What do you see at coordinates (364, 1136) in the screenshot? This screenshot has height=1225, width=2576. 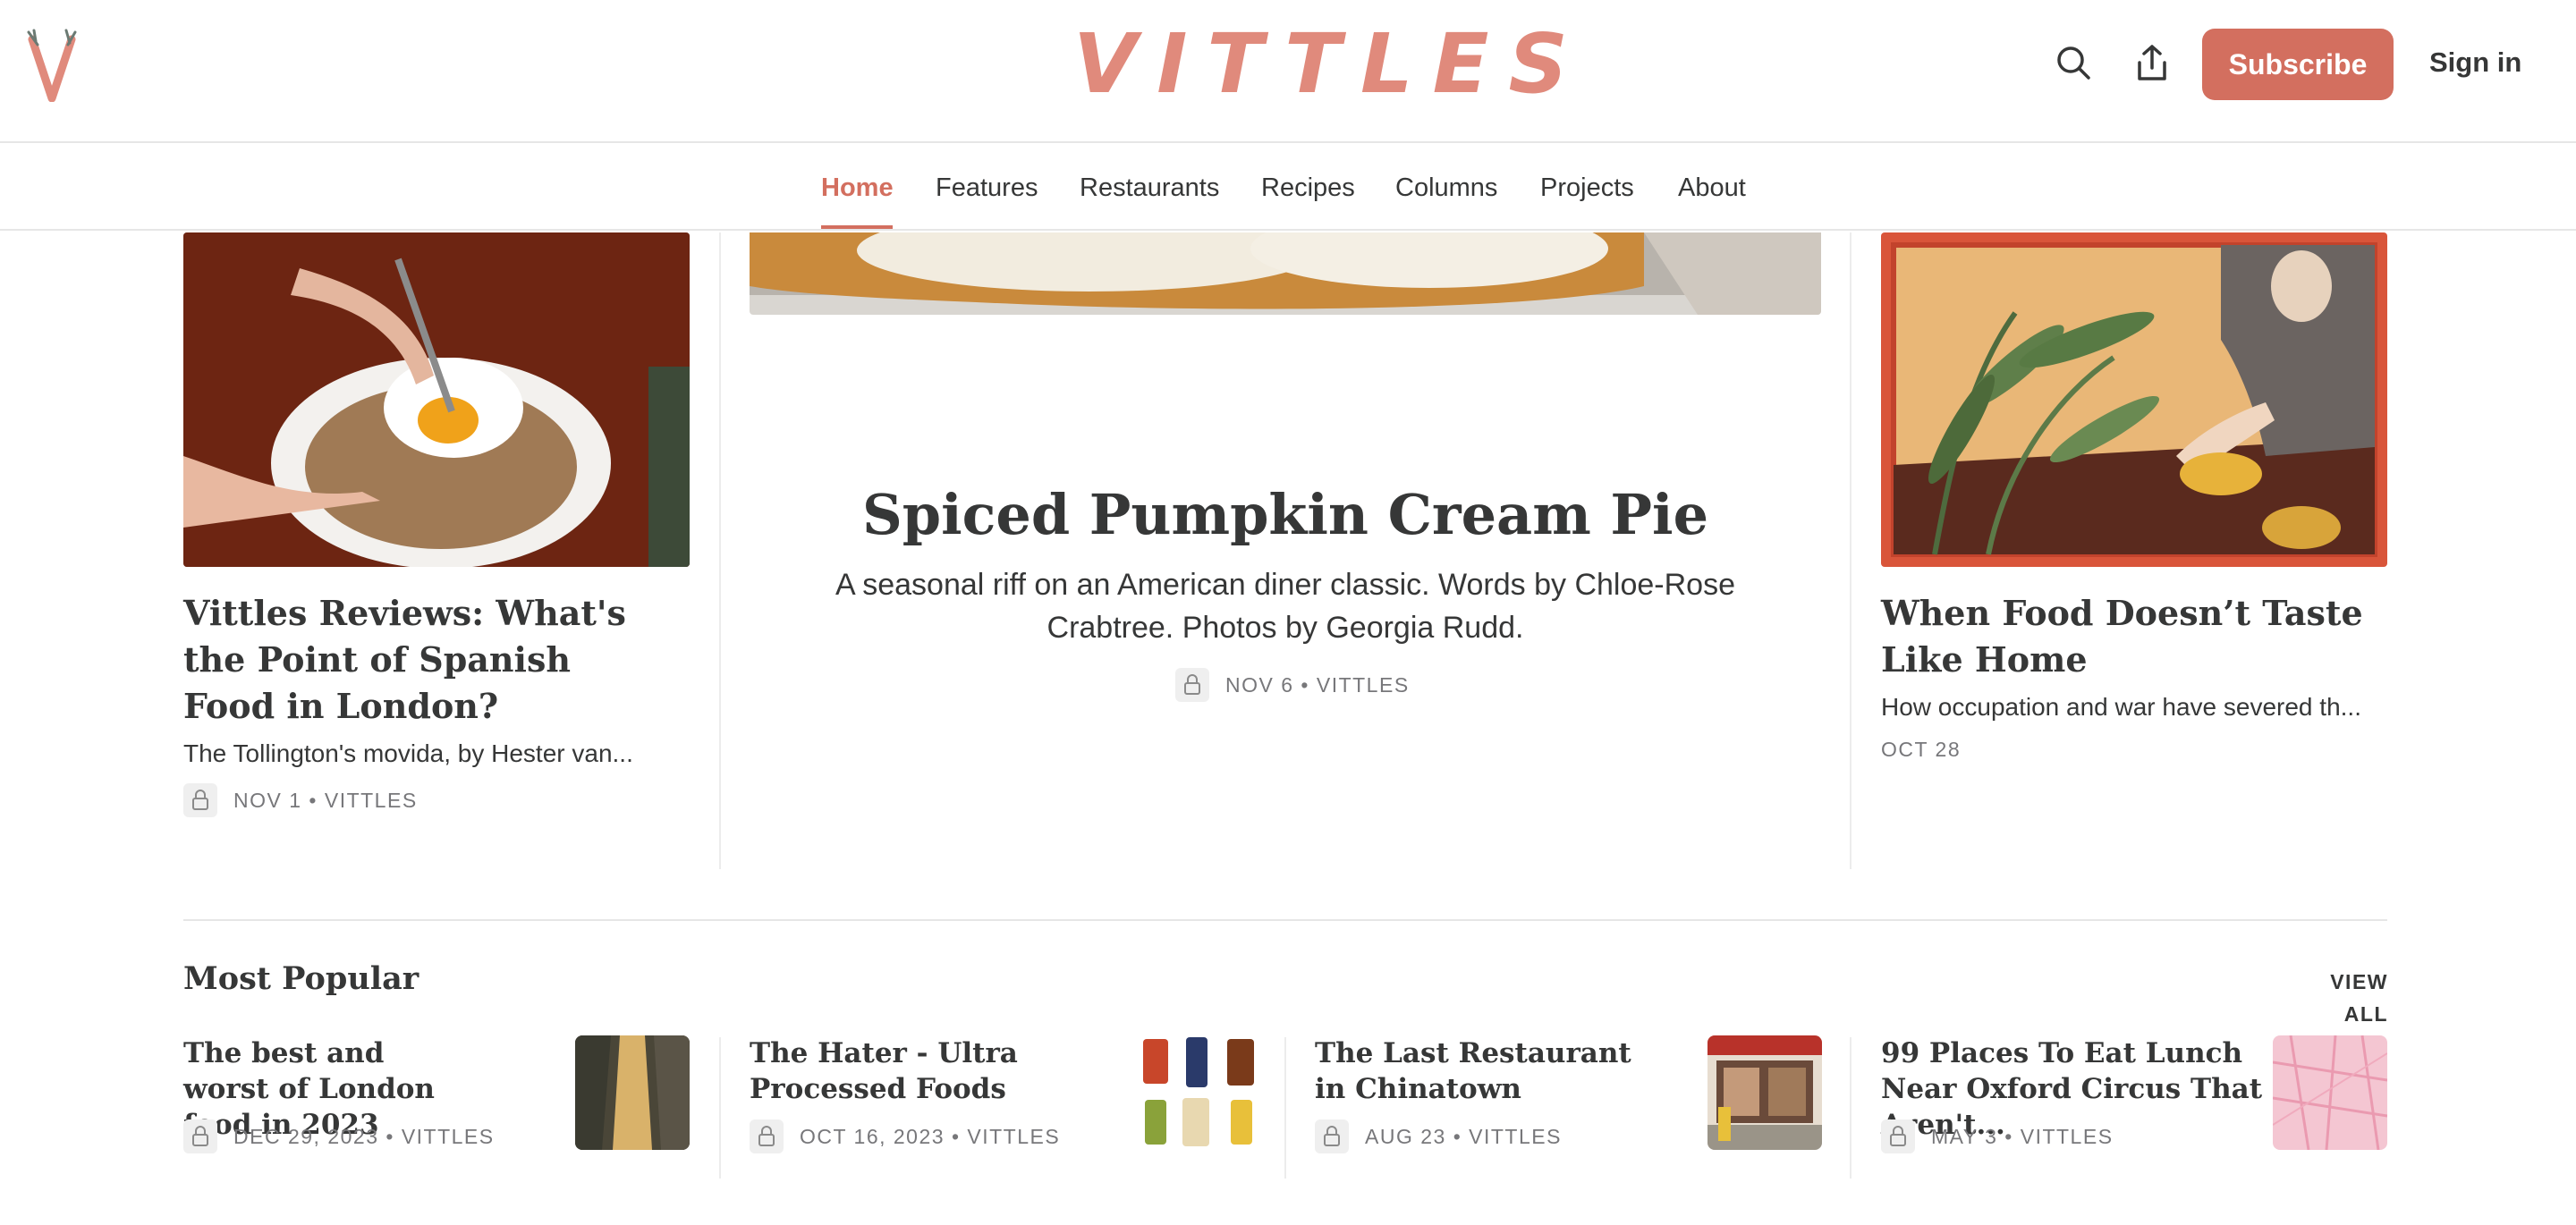 I see `popular-post-meta: DEC 29, 2023 • VITTLES` at bounding box center [364, 1136].